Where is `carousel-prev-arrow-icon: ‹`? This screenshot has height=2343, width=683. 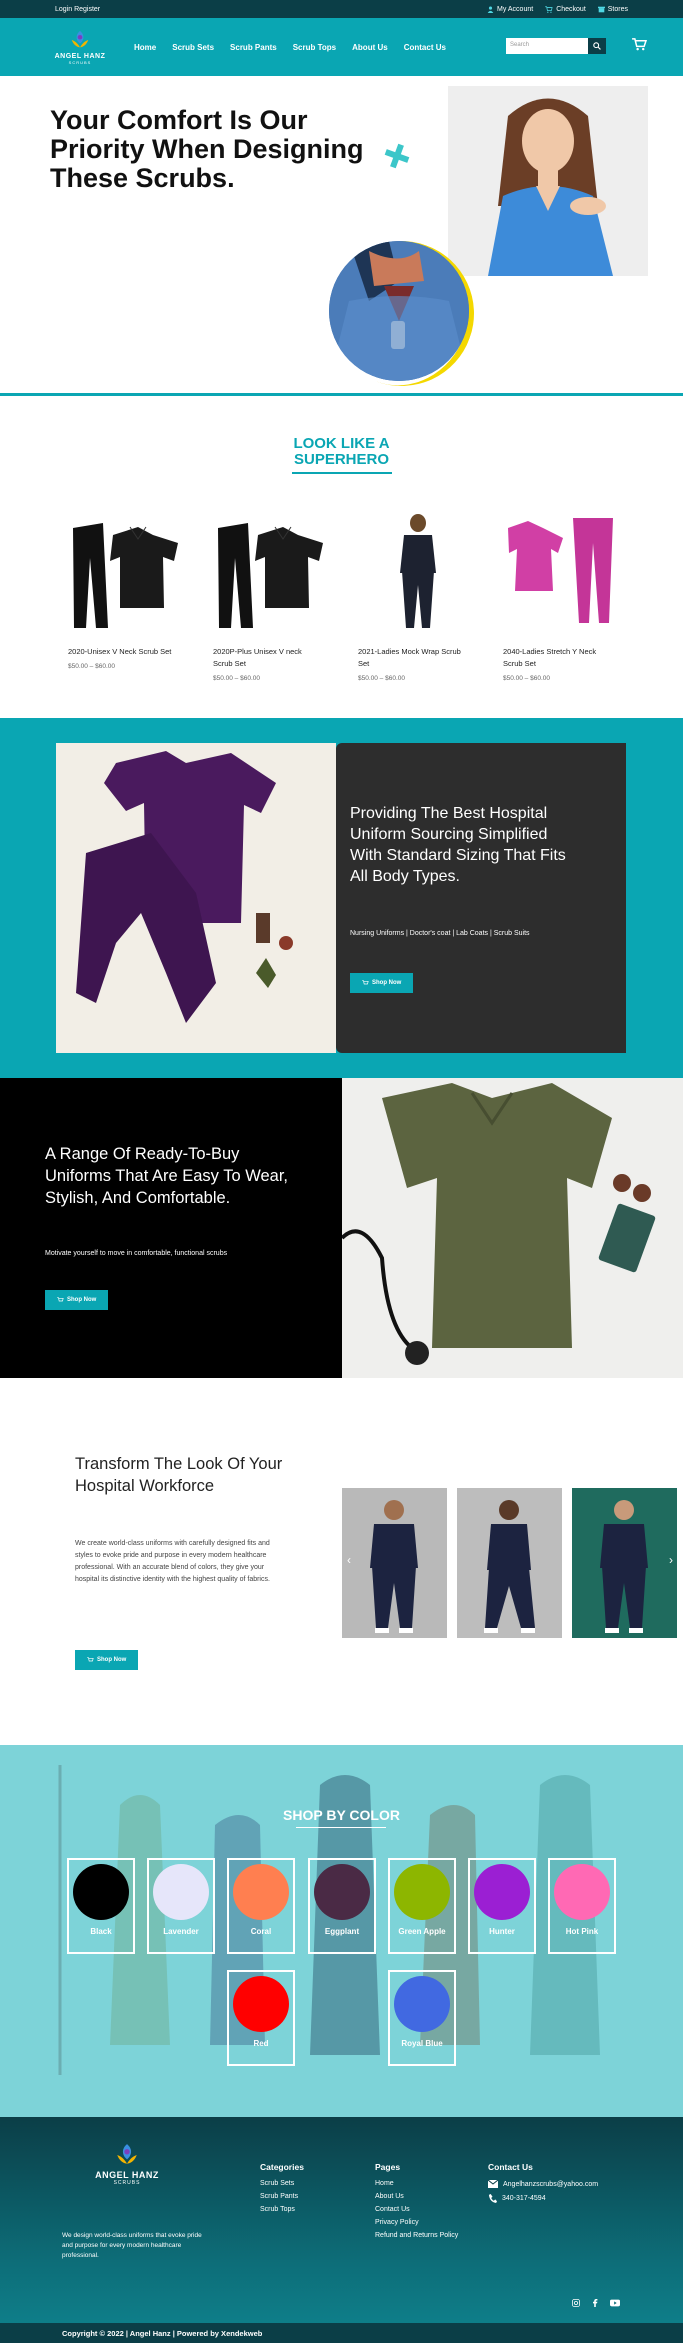
carousel-prev-arrow-icon: ‹ is located at coordinates (349, 1560).